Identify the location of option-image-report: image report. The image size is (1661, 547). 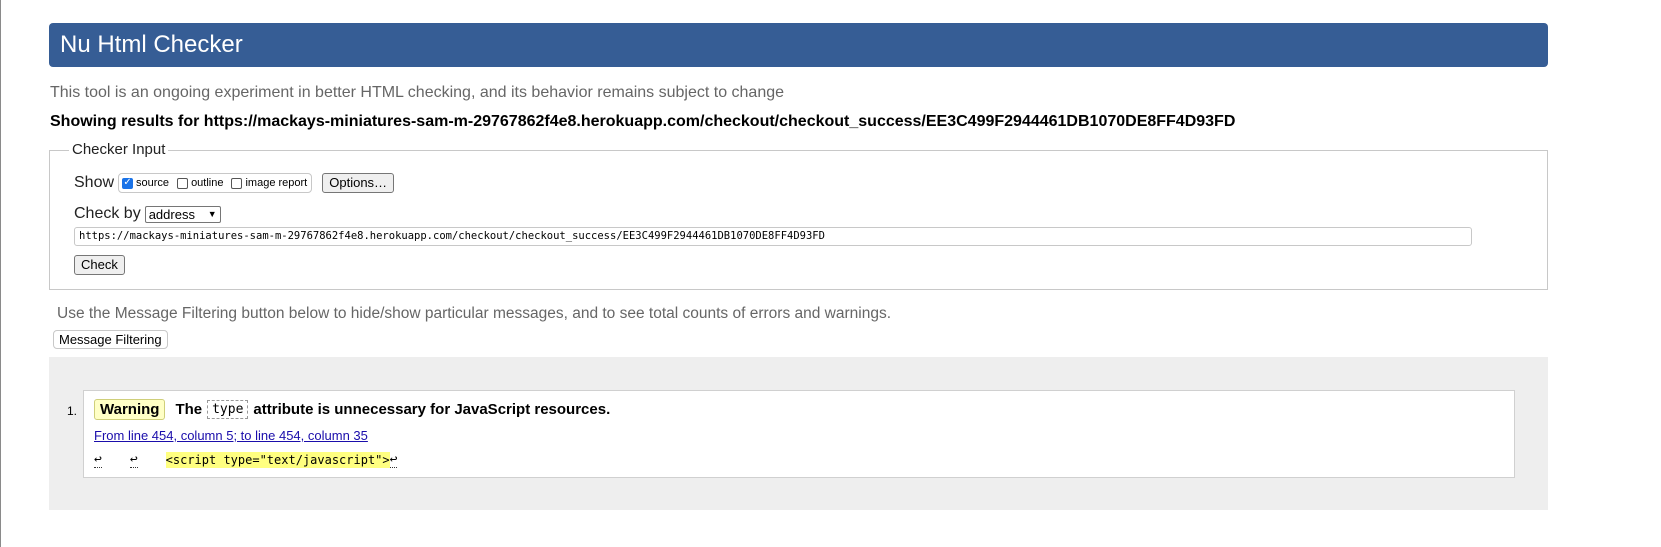
(269, 183).